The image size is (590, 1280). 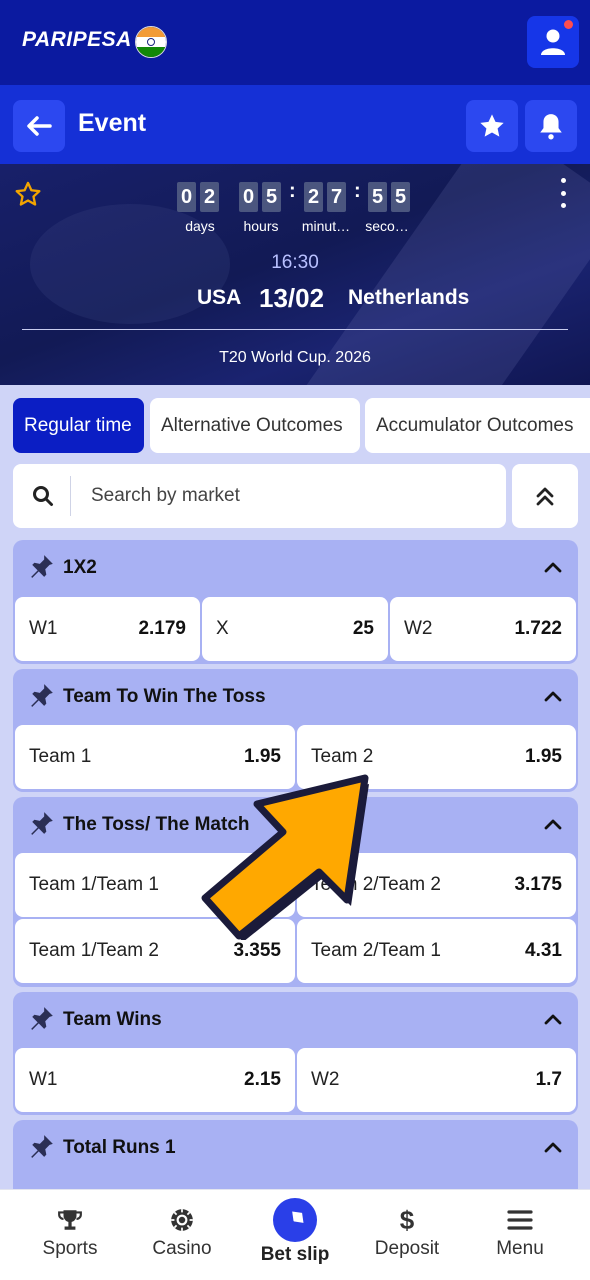 I want to click on market-header: 1X2, so click(x=295, y=567).